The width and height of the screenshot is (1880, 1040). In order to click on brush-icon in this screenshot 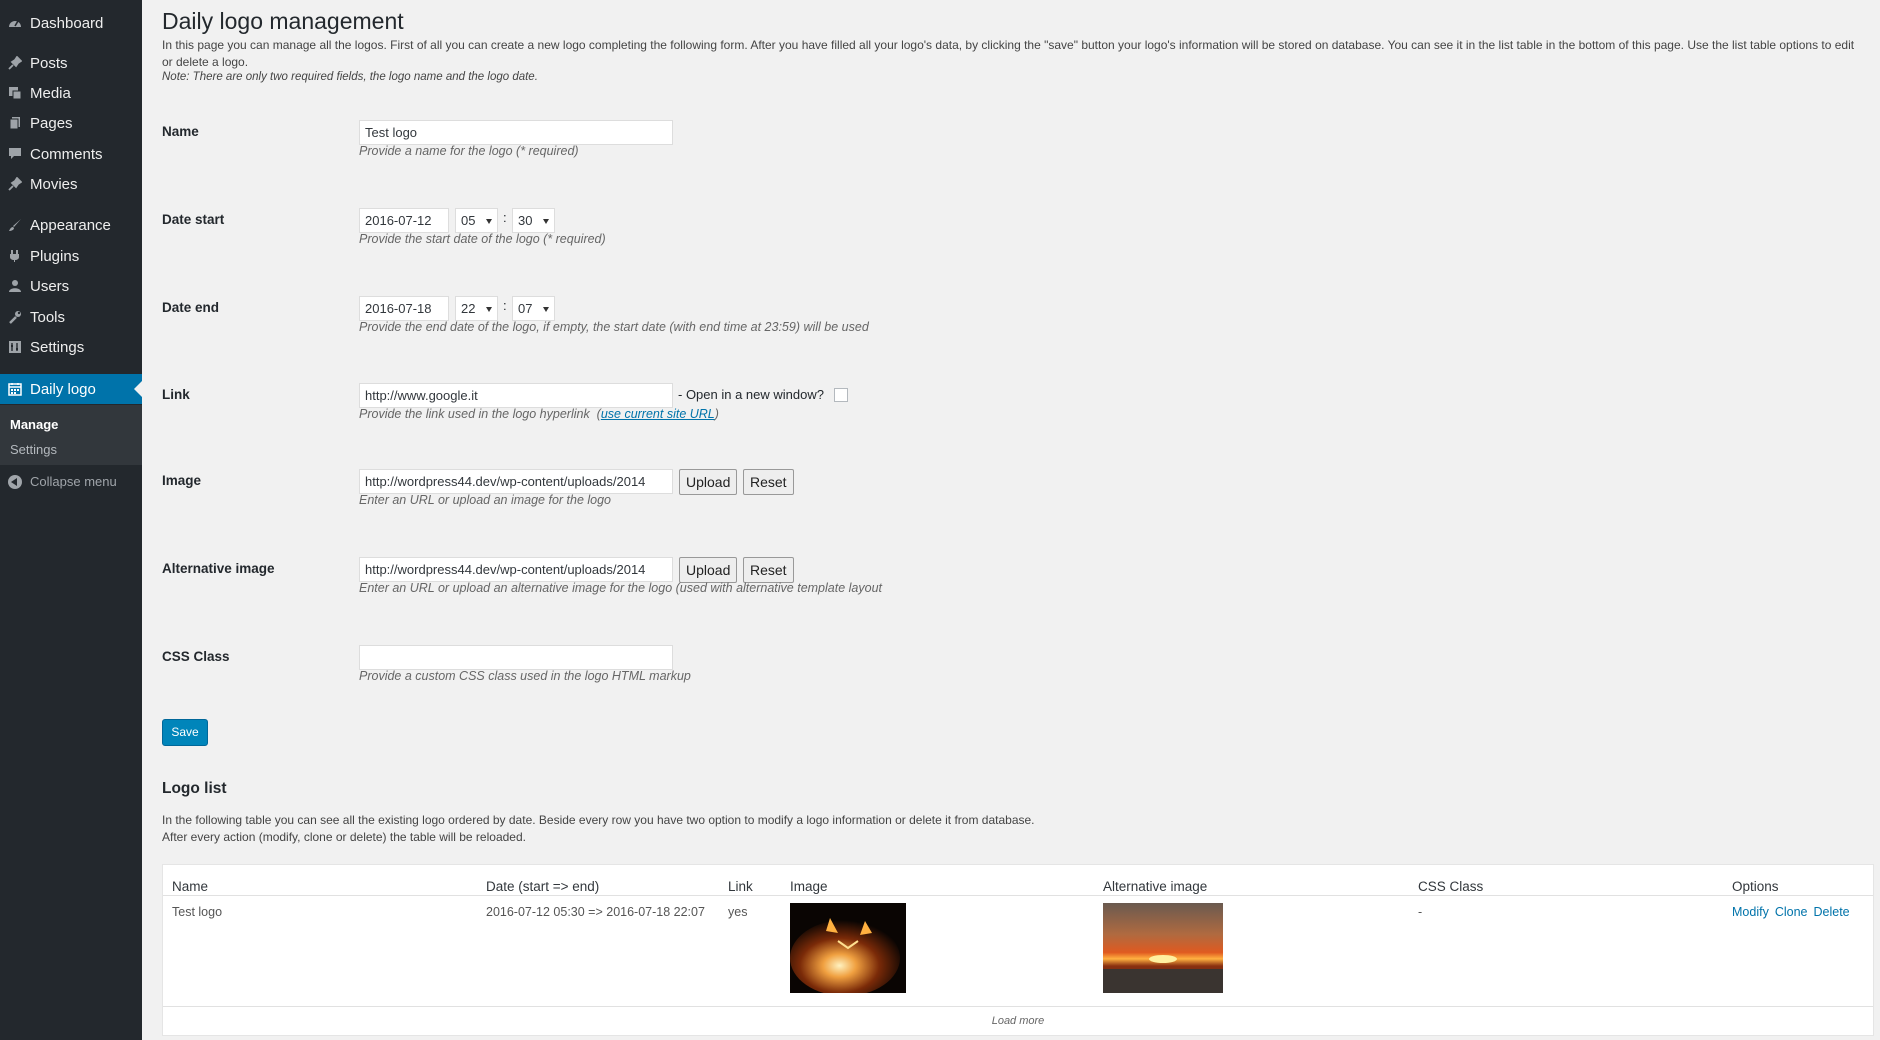, I will do `click(15, 225)`.